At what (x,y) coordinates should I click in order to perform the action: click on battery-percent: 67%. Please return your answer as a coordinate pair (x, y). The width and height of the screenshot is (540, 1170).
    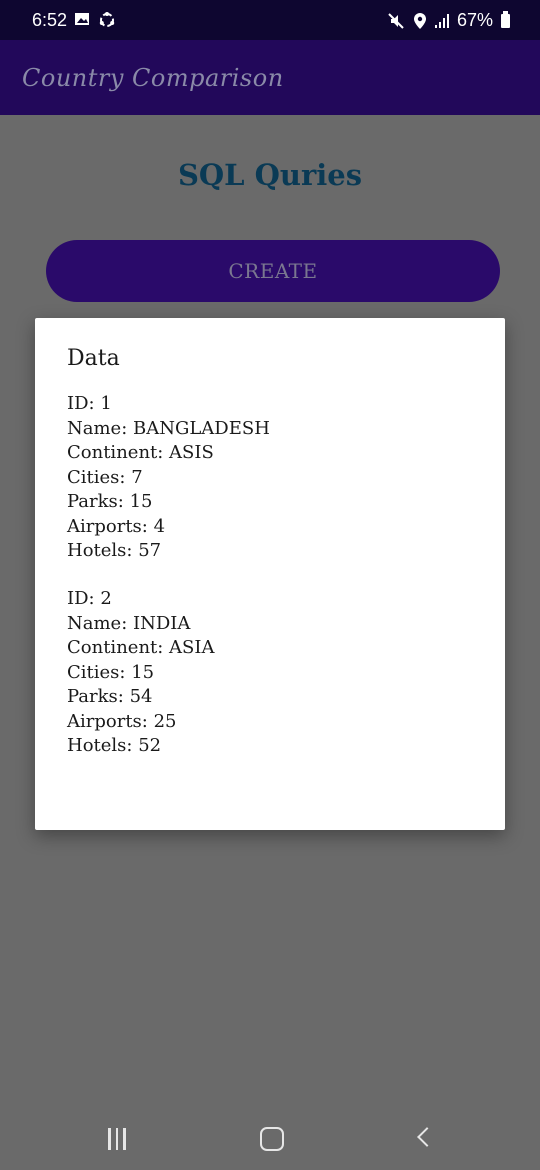
    Looking at the image, I should click on (474, 20).